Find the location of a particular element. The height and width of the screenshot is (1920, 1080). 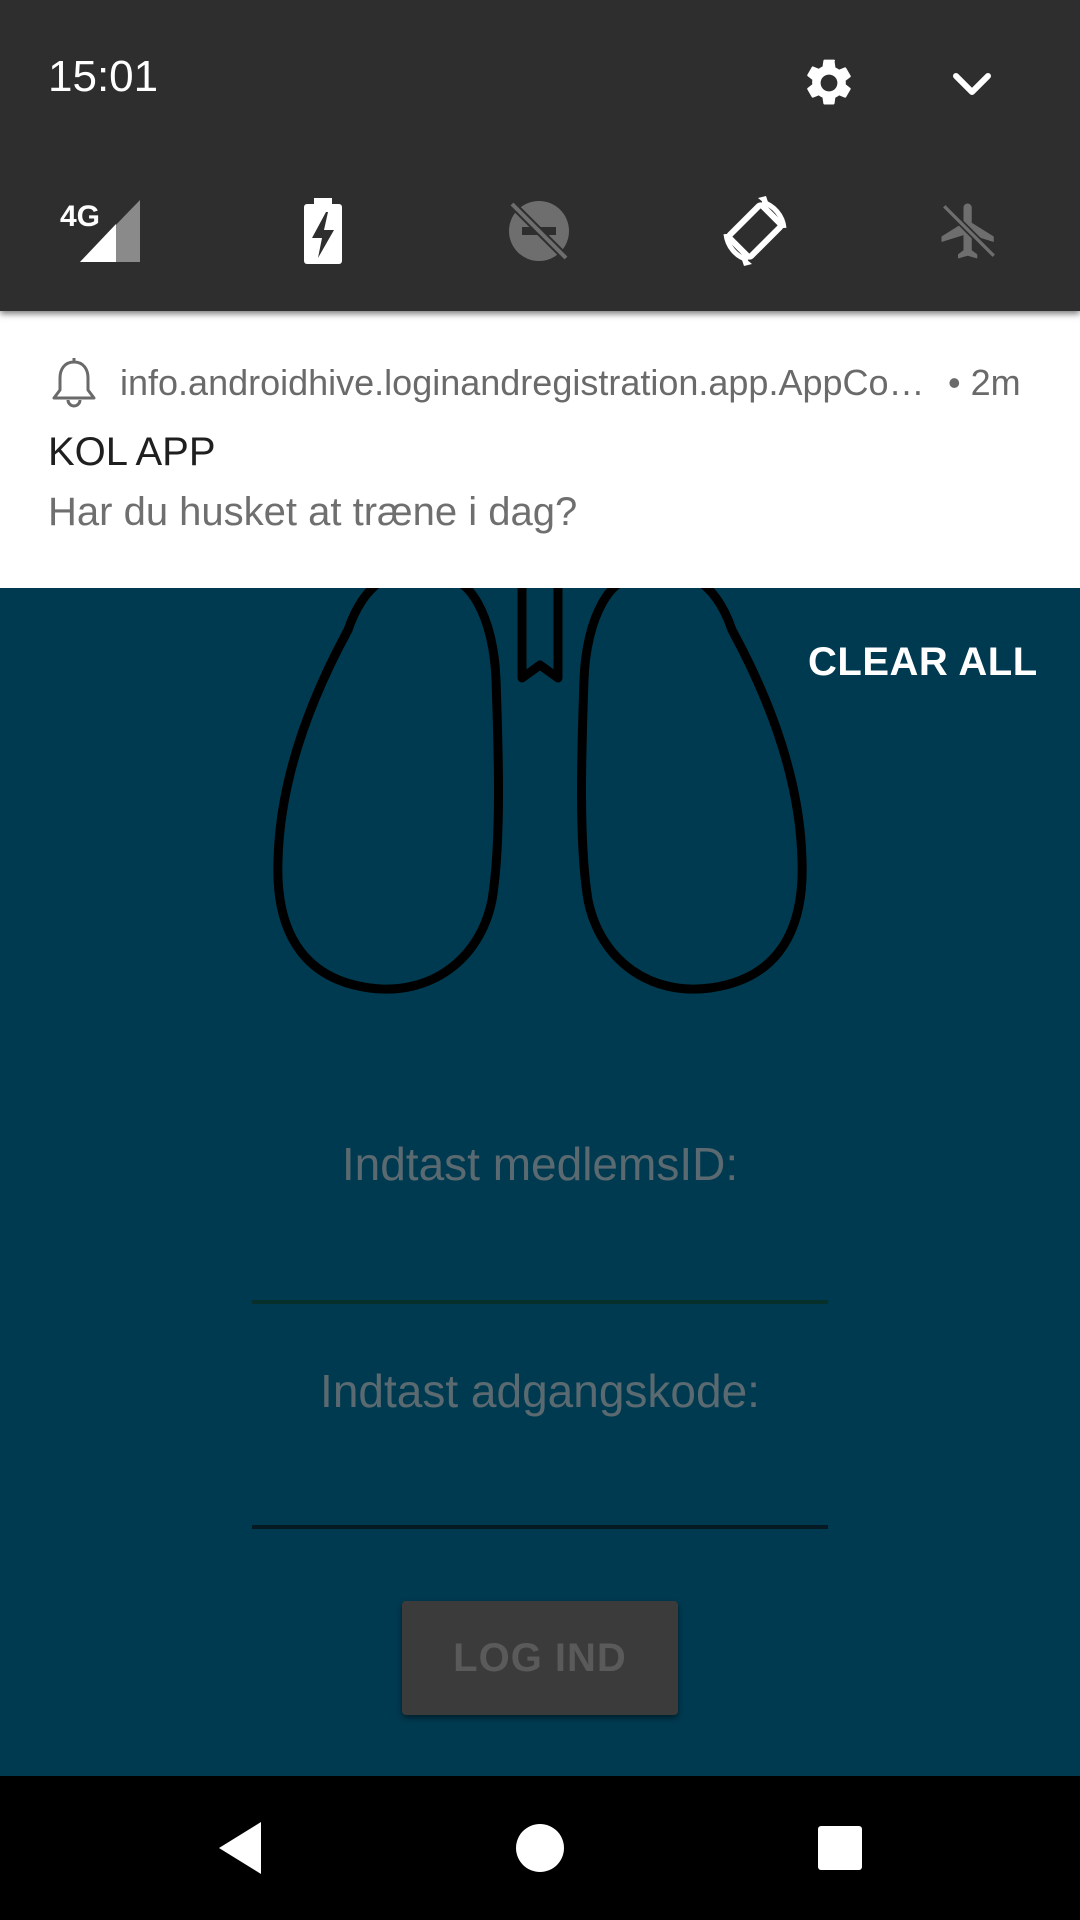

svg-text: 4G is located at coordinates (80, 216).